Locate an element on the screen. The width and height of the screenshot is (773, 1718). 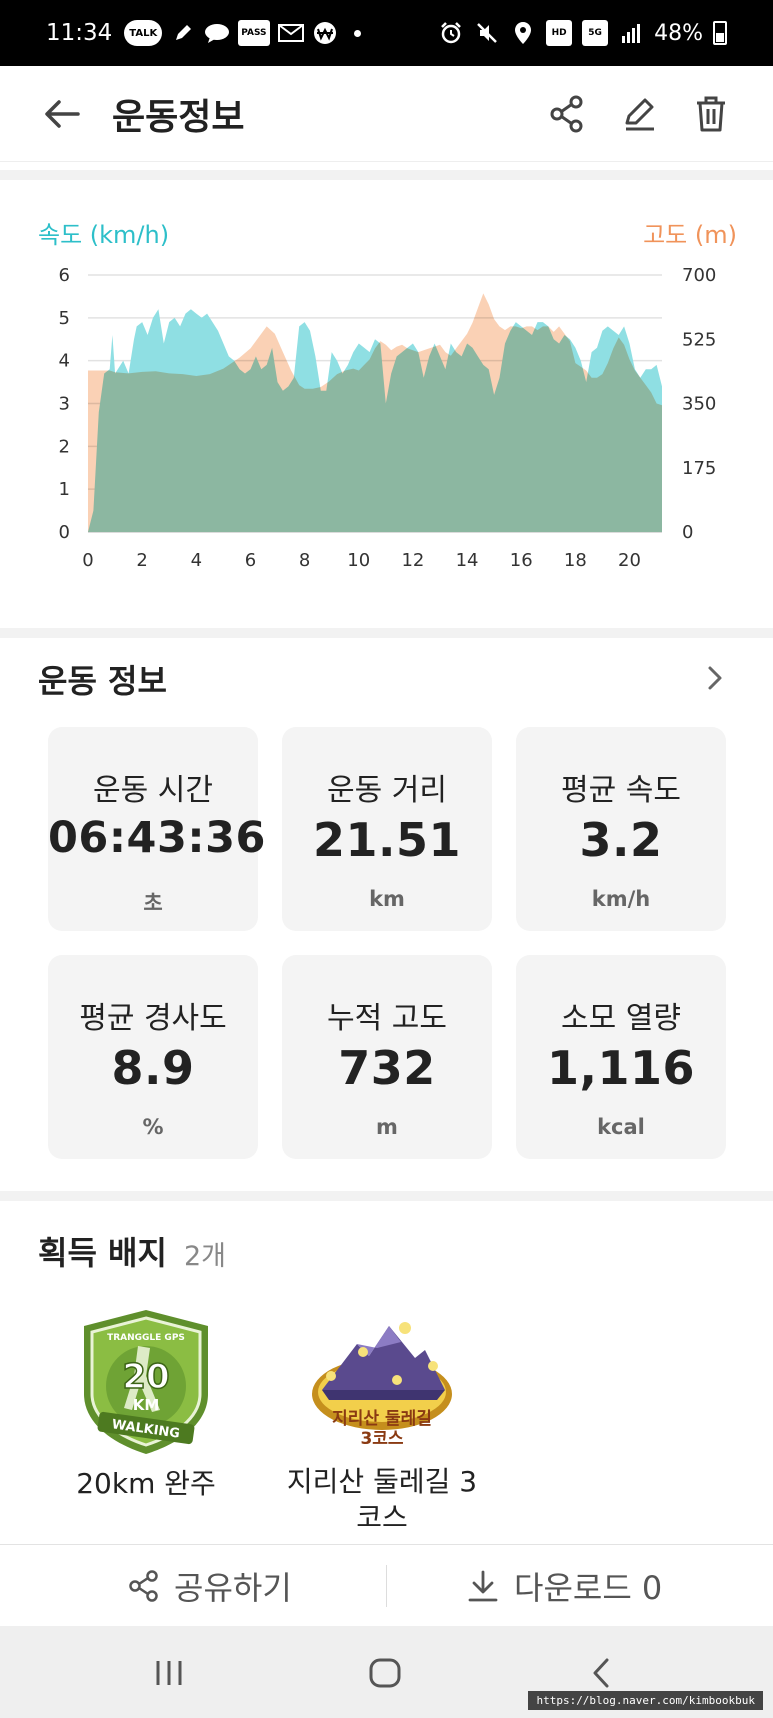
y-left-tick-label: 2 is located at coordinates (64, 446).